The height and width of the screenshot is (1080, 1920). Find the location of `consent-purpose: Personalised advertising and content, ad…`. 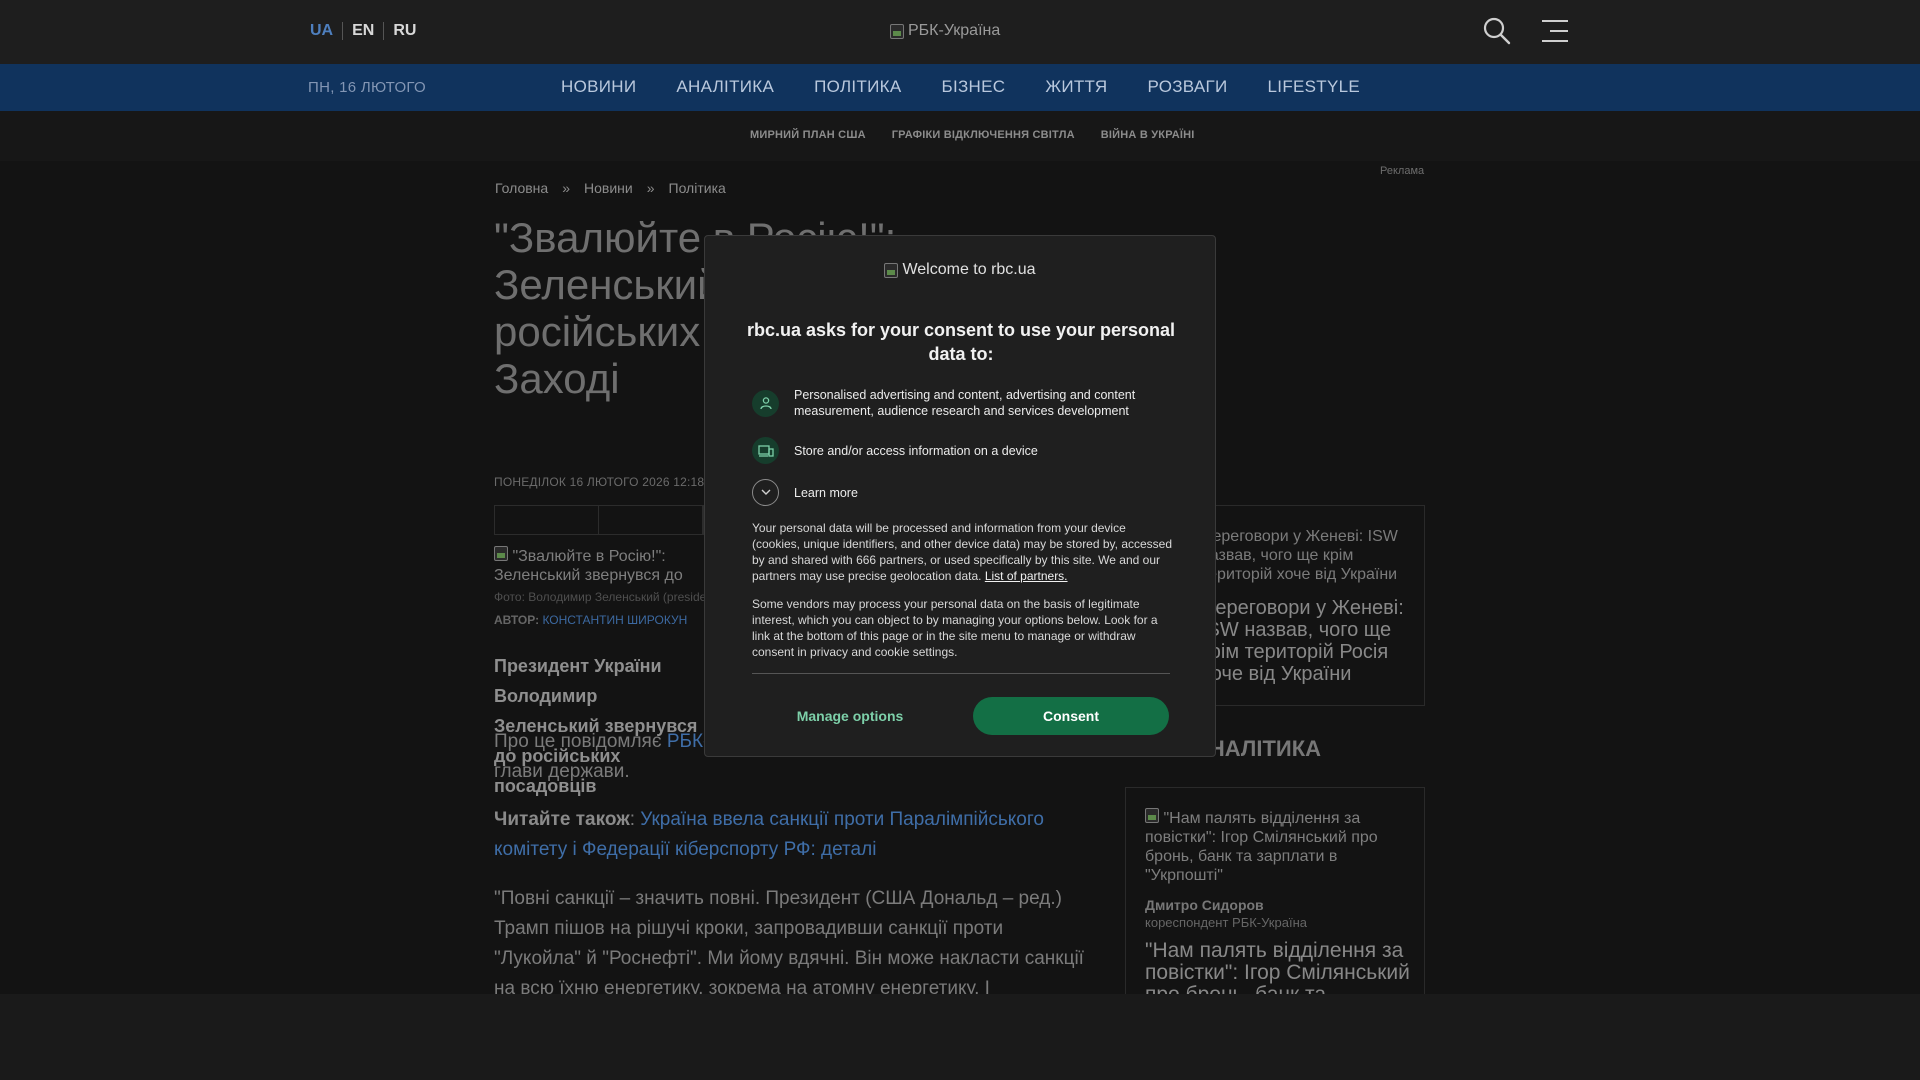

consent-purpose: Personalised advertising and content, ad… is located at coordinates (963, 403).